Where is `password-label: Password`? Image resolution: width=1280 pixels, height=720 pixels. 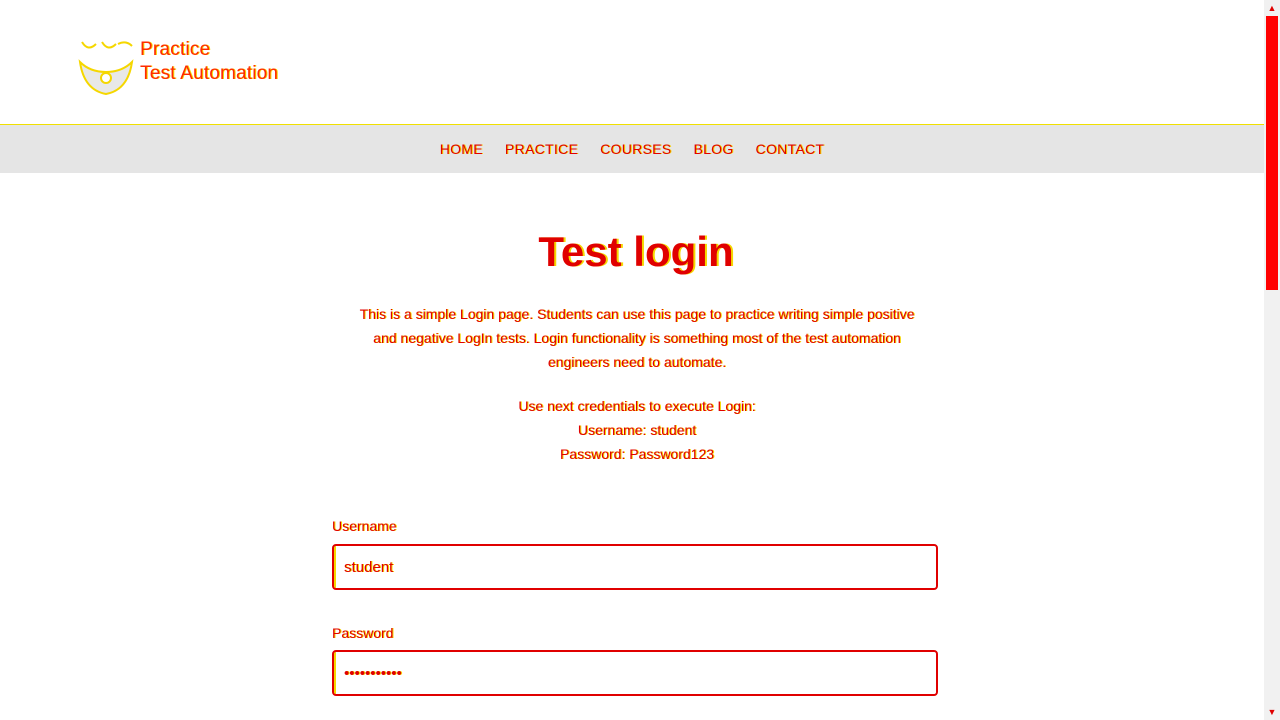
password-label: Password is located at coordinates (363, 633).